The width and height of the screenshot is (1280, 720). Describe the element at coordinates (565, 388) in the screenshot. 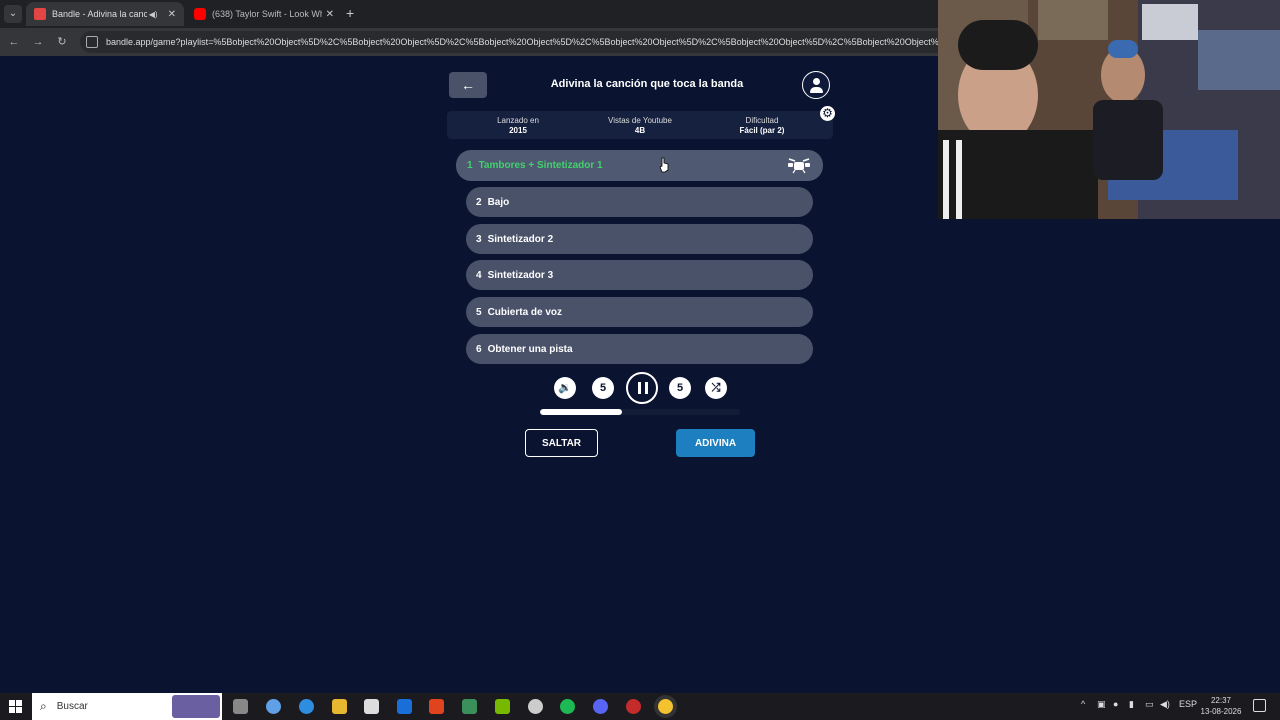

I see `volume-icon: 🔉` at that location.